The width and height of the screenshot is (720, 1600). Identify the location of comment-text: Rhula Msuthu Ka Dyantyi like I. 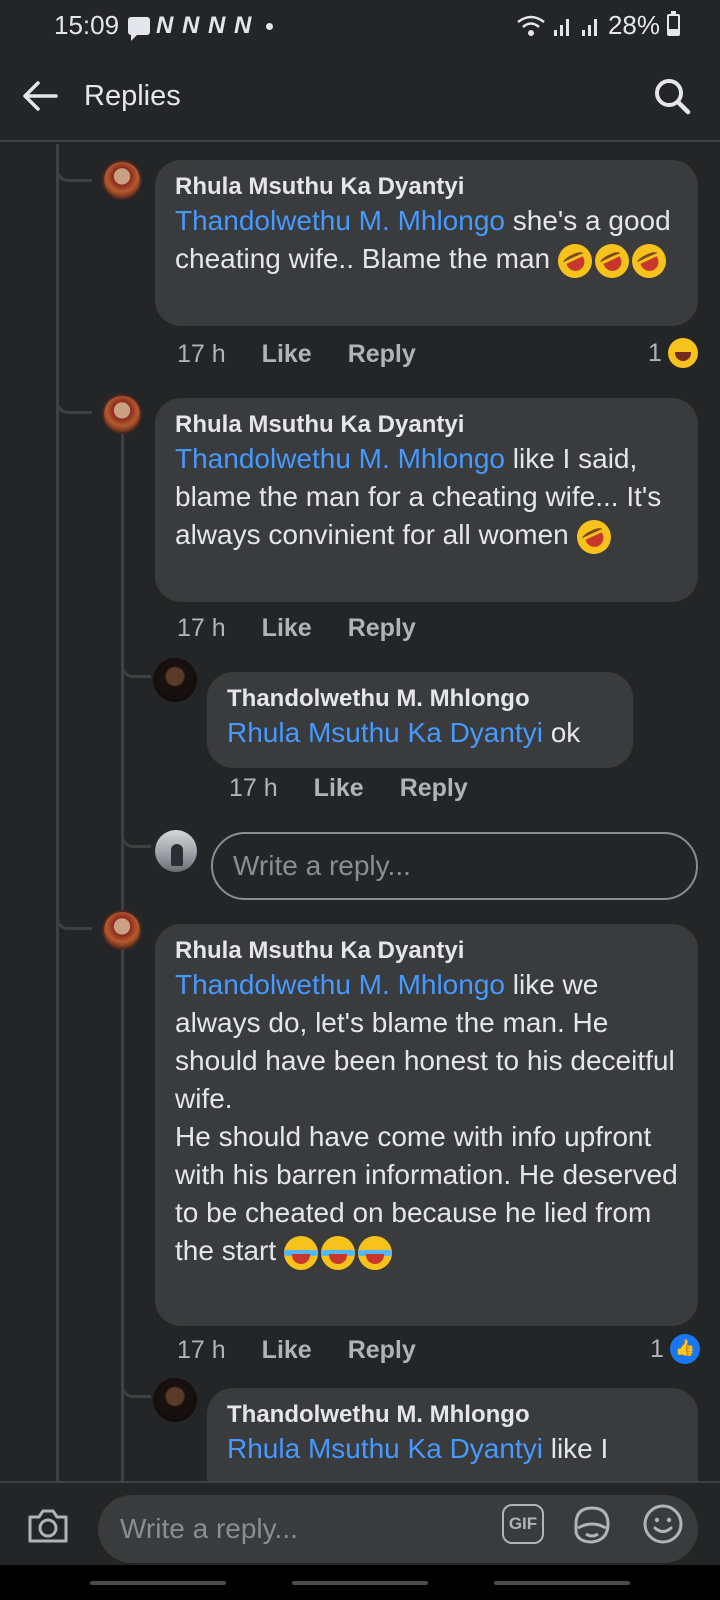
(452, 1449).